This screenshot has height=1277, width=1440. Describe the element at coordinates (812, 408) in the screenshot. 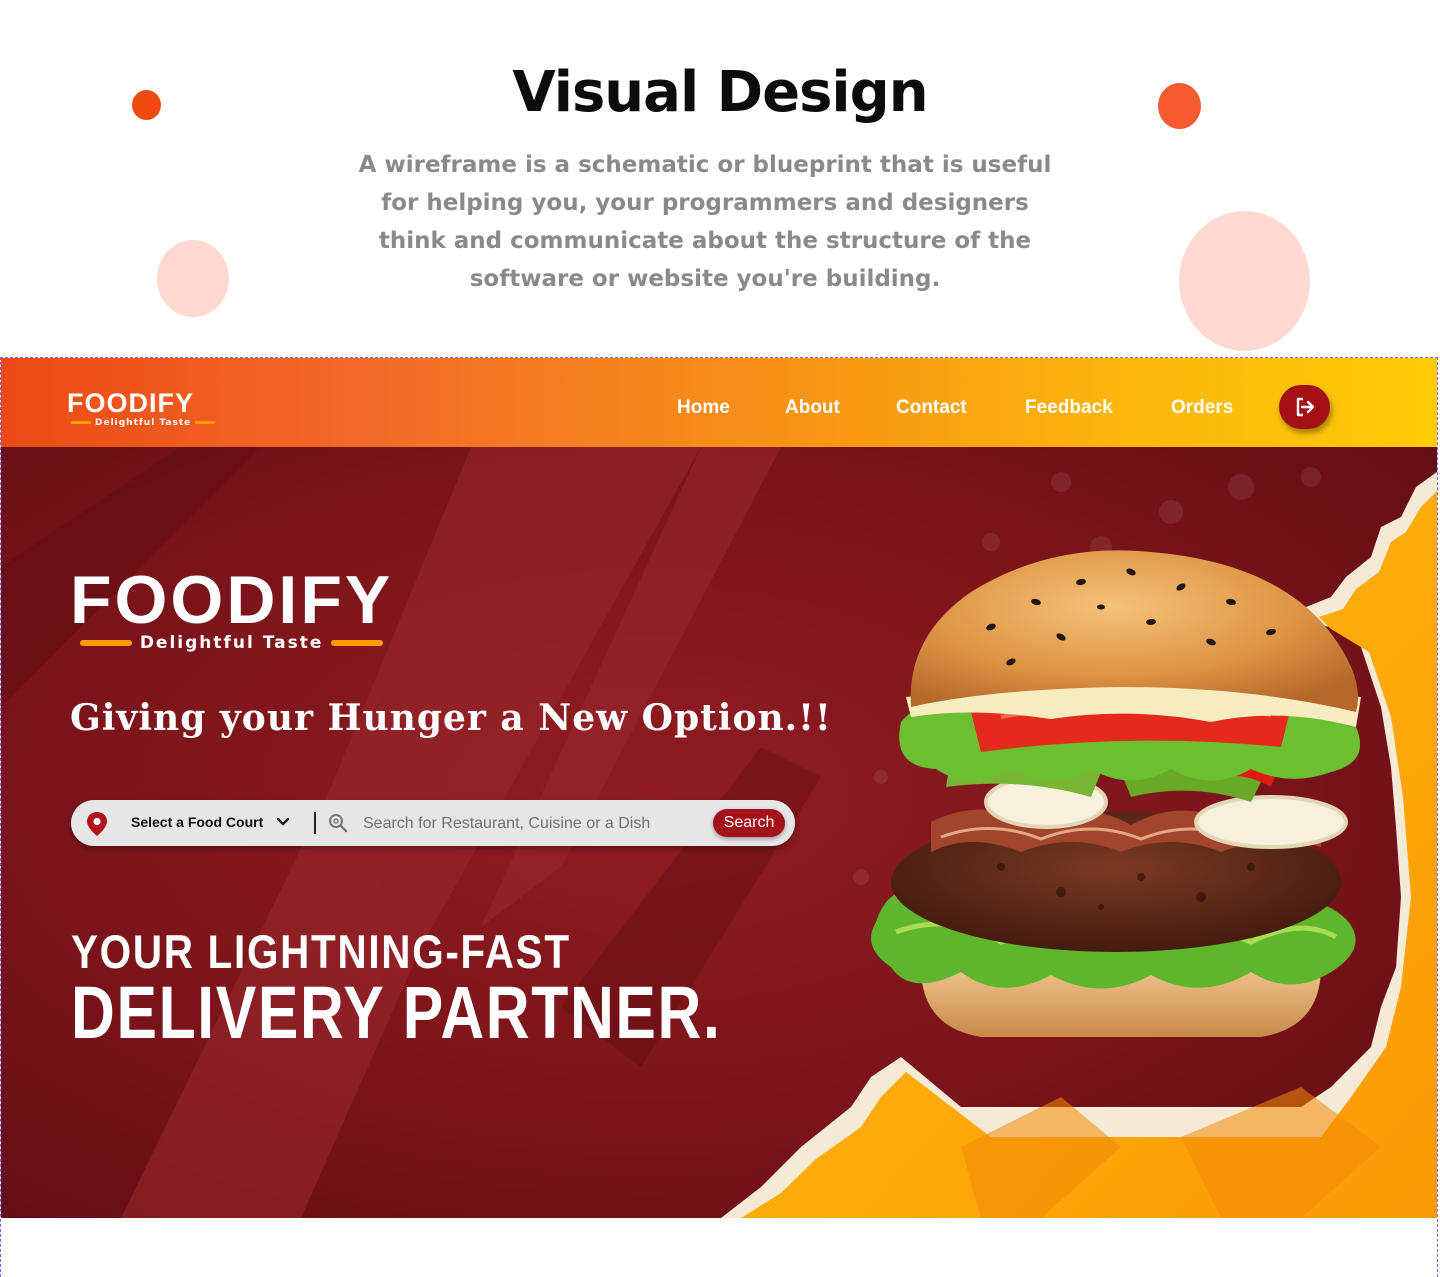

I see `nav-about: About` at that location.